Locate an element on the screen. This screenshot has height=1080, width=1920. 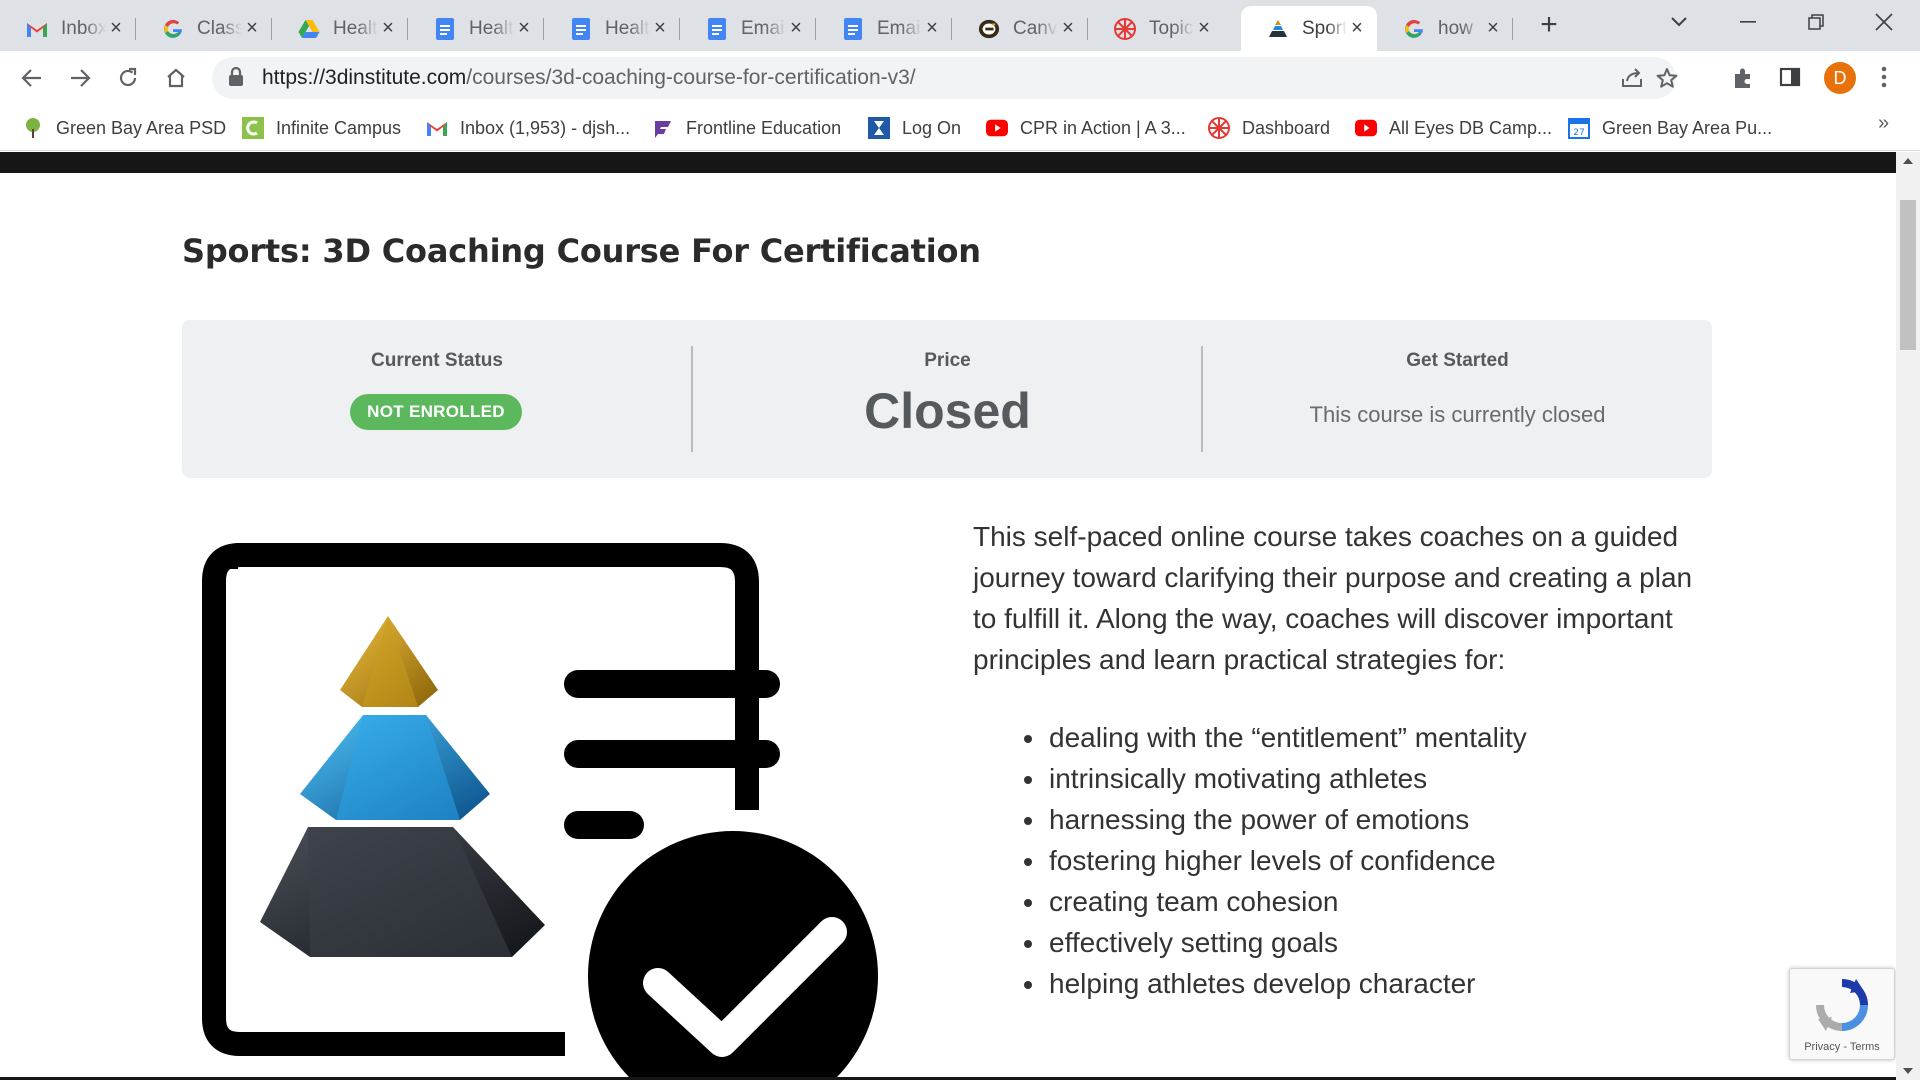
tab-title: Inbox is located at coordinates (83, 28).